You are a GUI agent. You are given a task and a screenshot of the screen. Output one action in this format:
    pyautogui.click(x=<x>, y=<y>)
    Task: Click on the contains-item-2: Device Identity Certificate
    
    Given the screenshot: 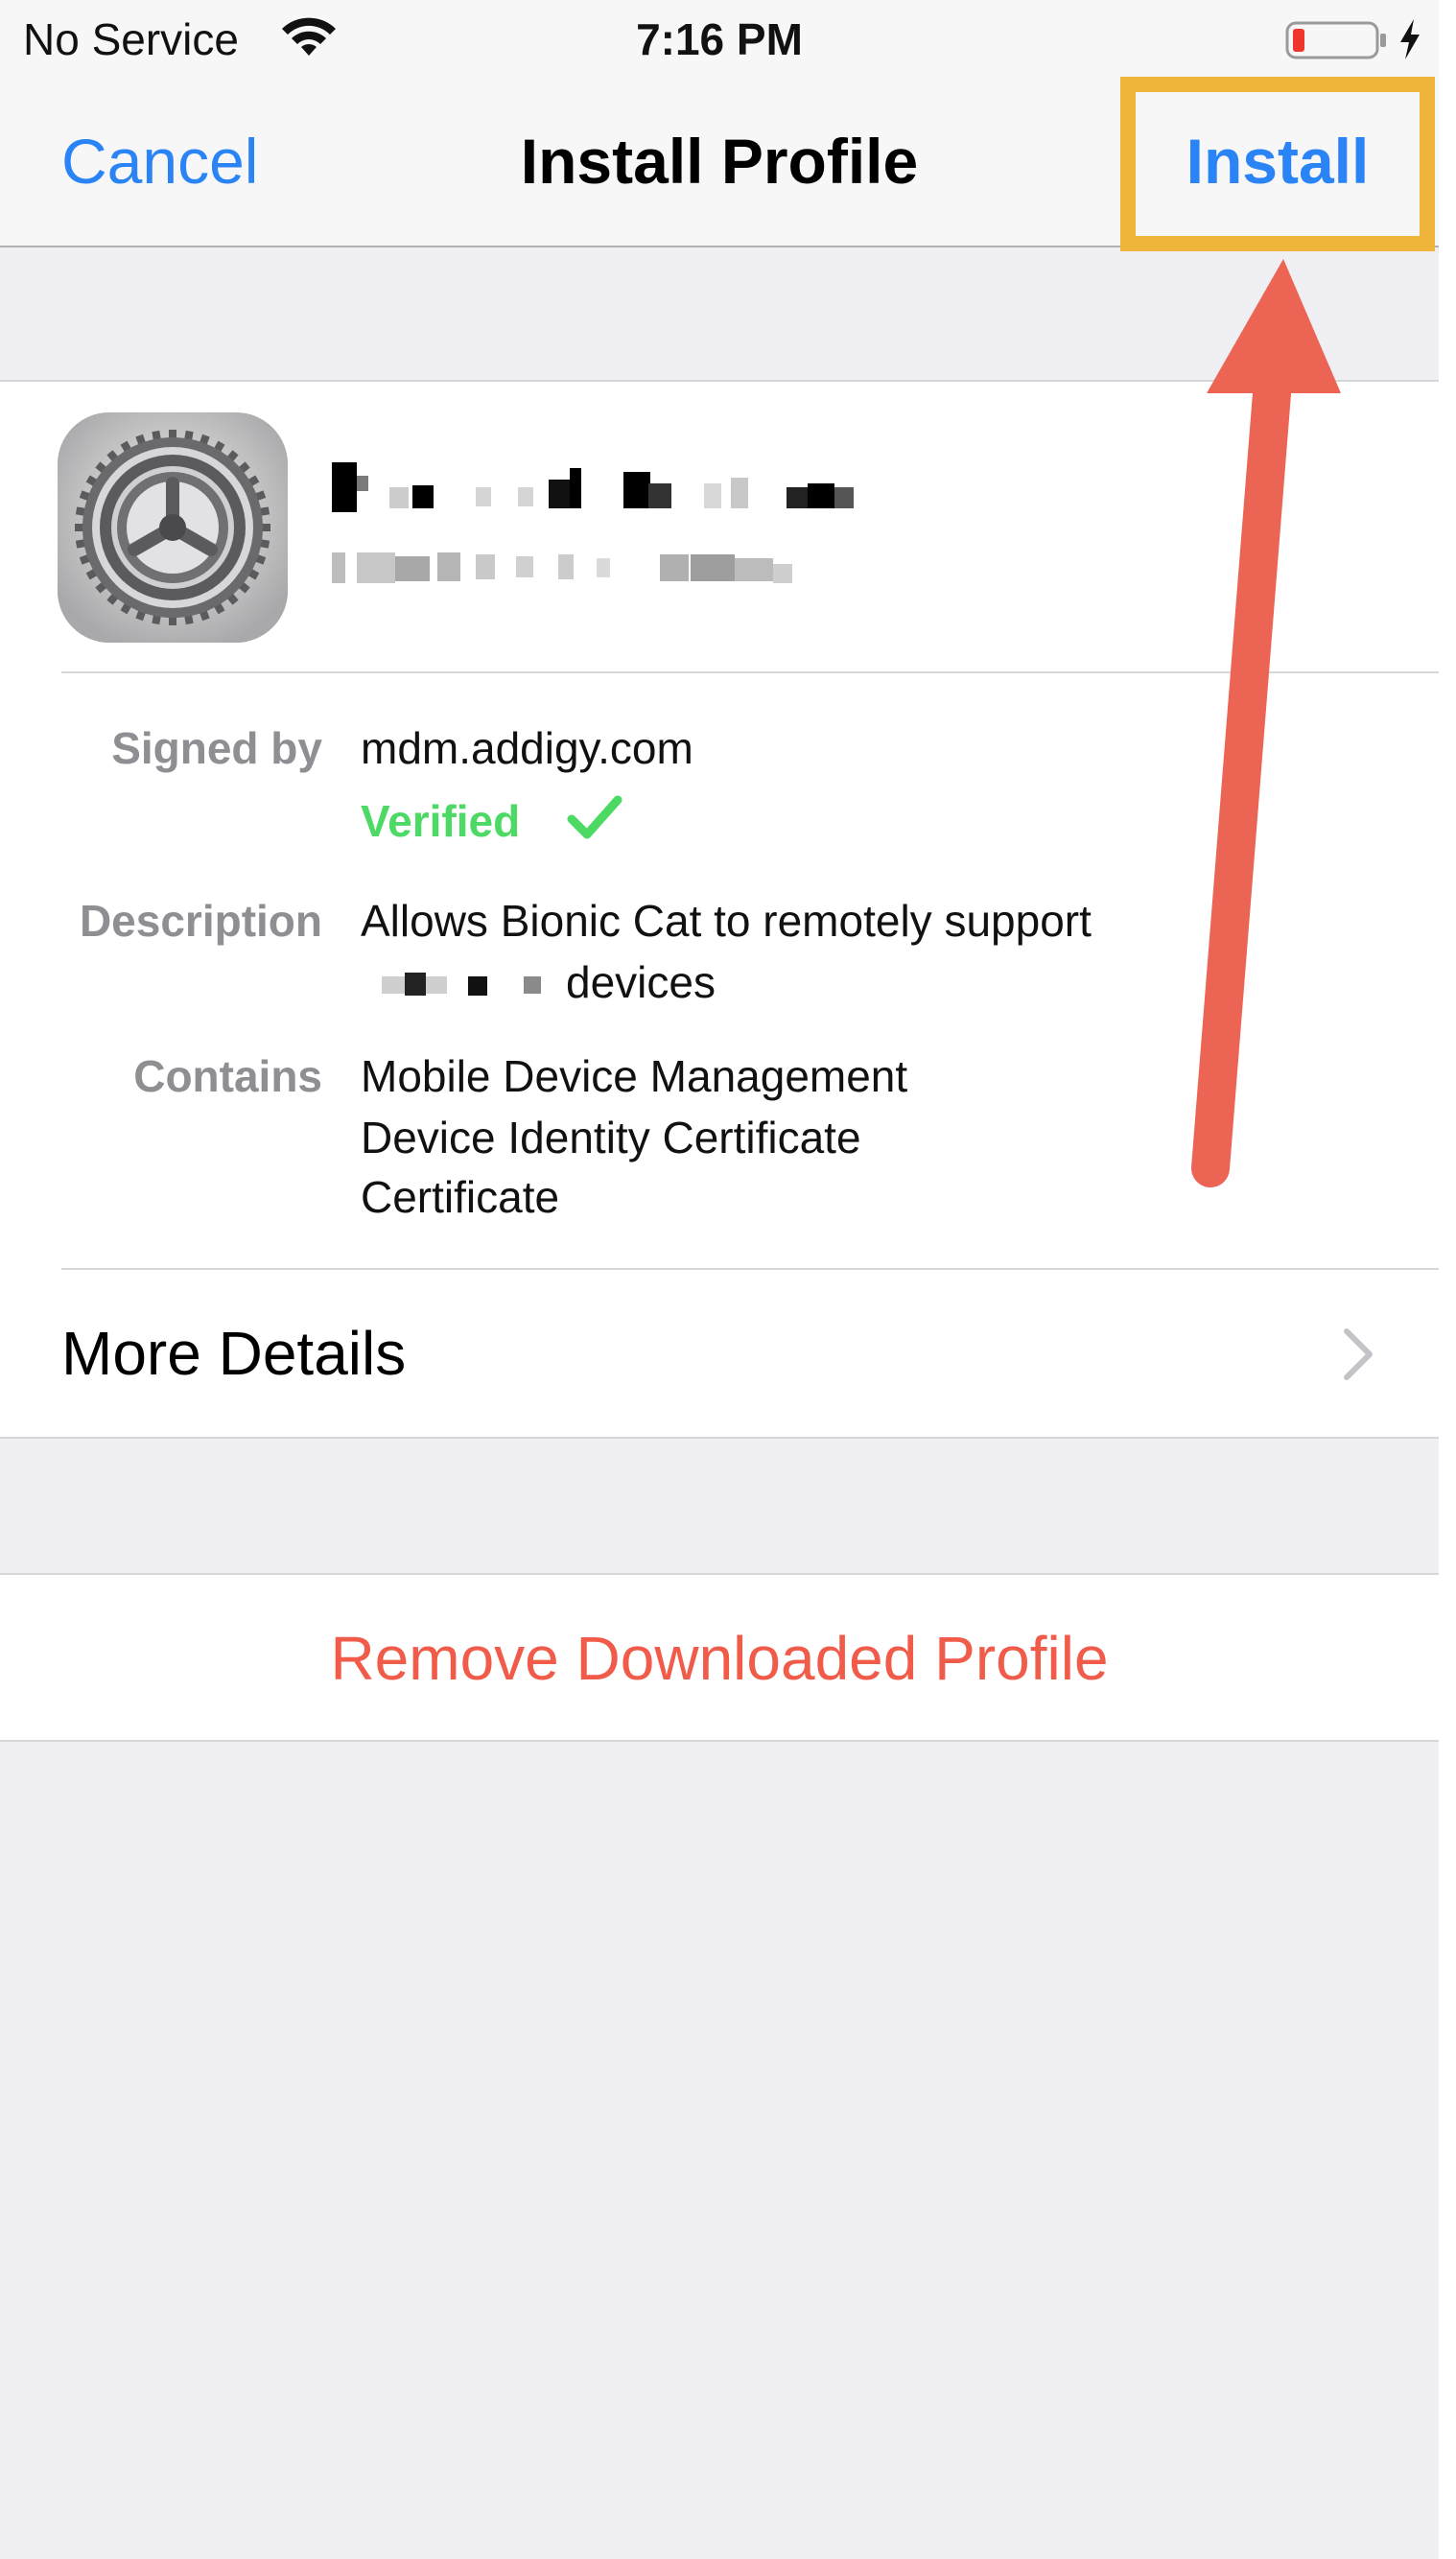 What is the action you would take?
    pyautogui.click(x=611, y=1137)
    